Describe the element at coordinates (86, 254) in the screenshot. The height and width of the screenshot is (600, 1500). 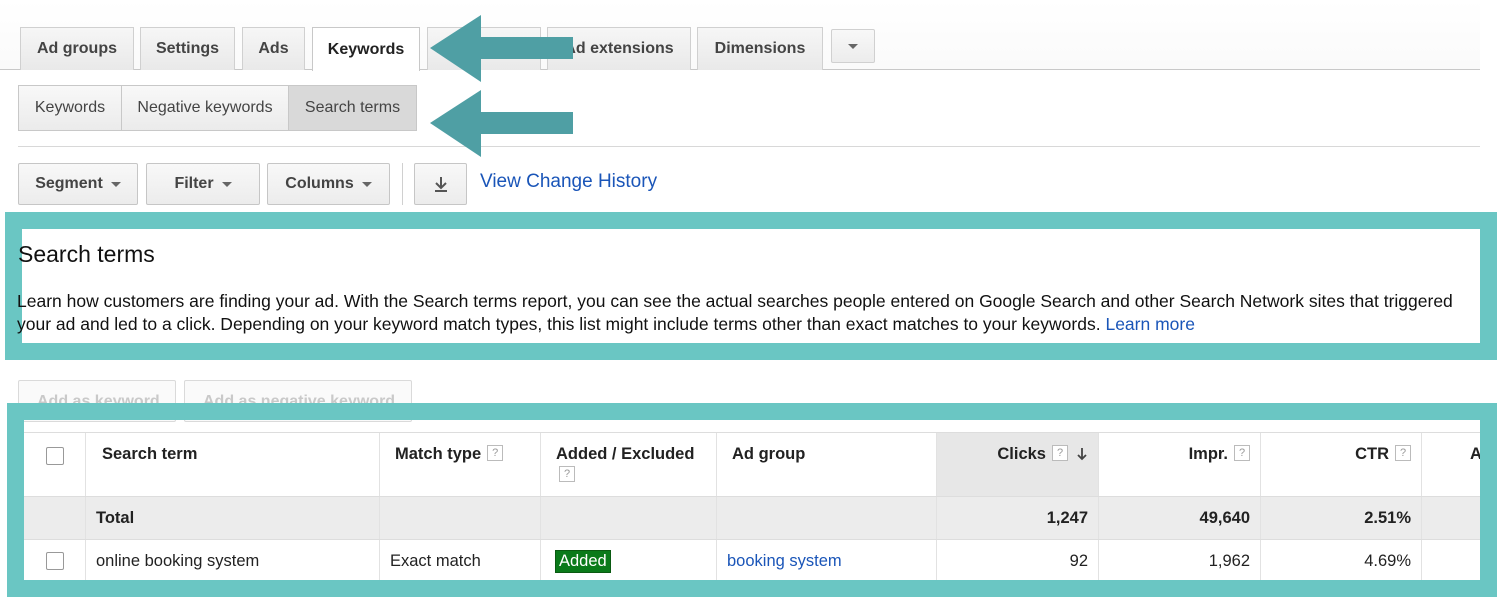
I see `section-title: Search terms` at that location.